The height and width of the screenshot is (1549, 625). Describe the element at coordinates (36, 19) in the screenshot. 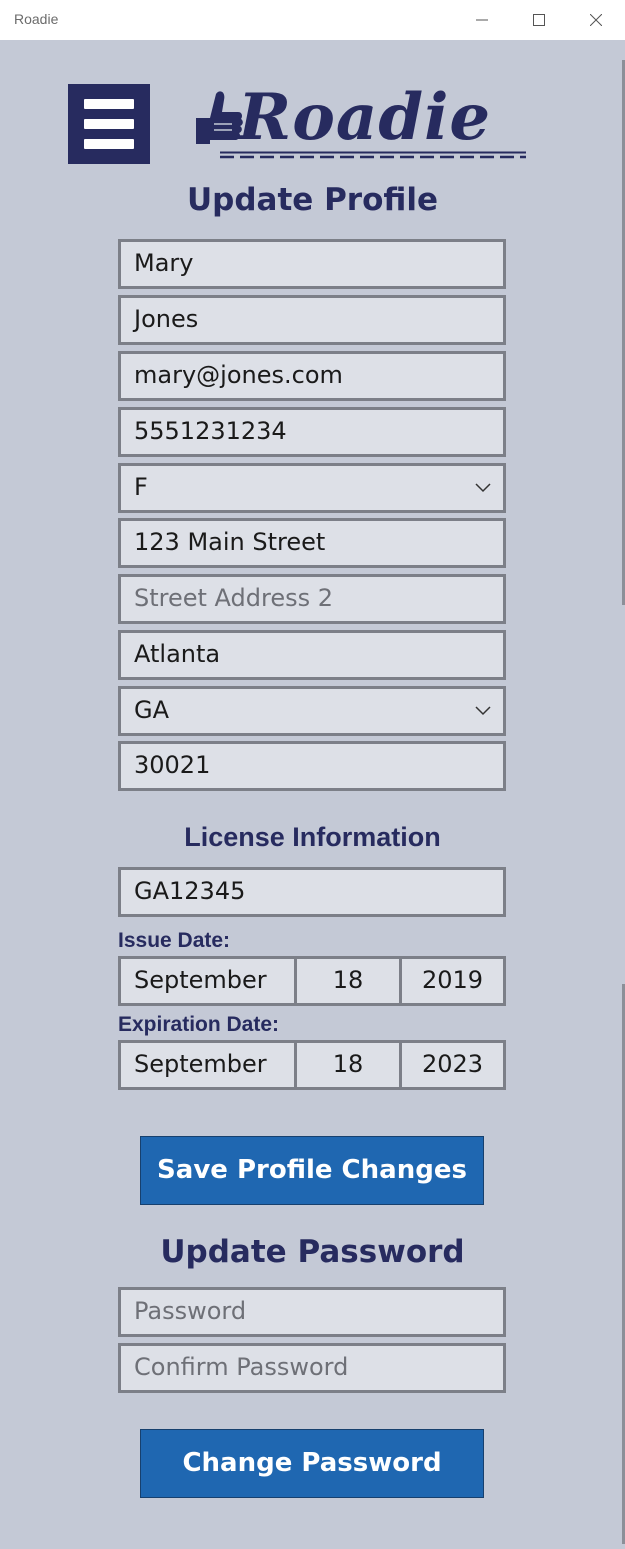

I see `window-title: Roadie` at that location.